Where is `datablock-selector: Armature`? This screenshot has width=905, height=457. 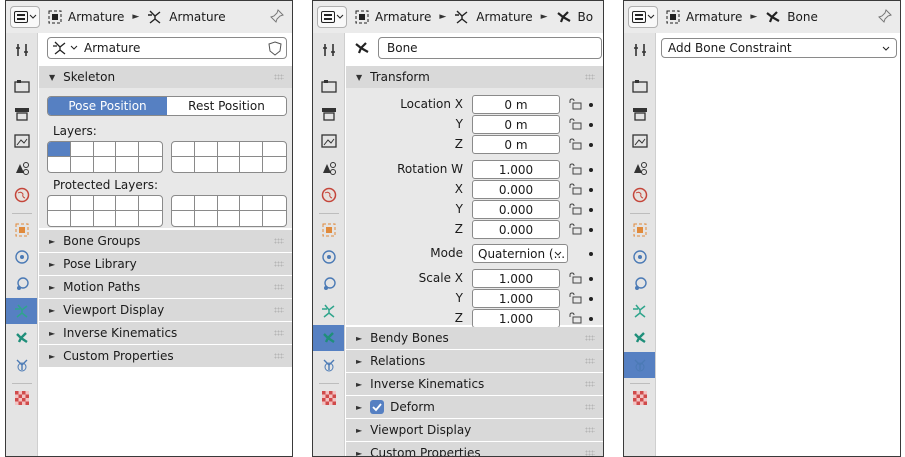 datablock-selector: Armature is located at coordinates (167, 48).